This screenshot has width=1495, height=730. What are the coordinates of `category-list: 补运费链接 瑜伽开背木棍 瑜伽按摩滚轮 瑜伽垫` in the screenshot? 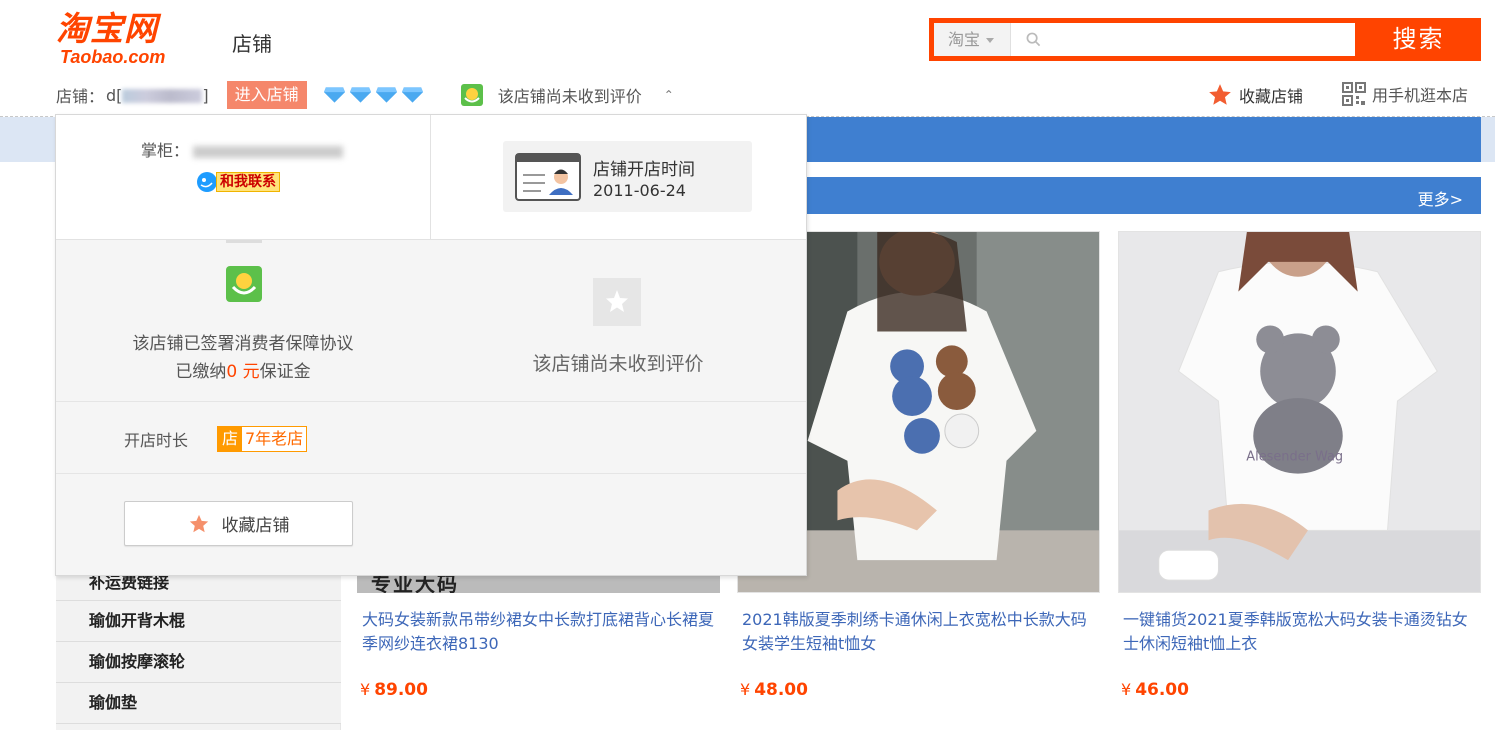 It's located at (198, 642).